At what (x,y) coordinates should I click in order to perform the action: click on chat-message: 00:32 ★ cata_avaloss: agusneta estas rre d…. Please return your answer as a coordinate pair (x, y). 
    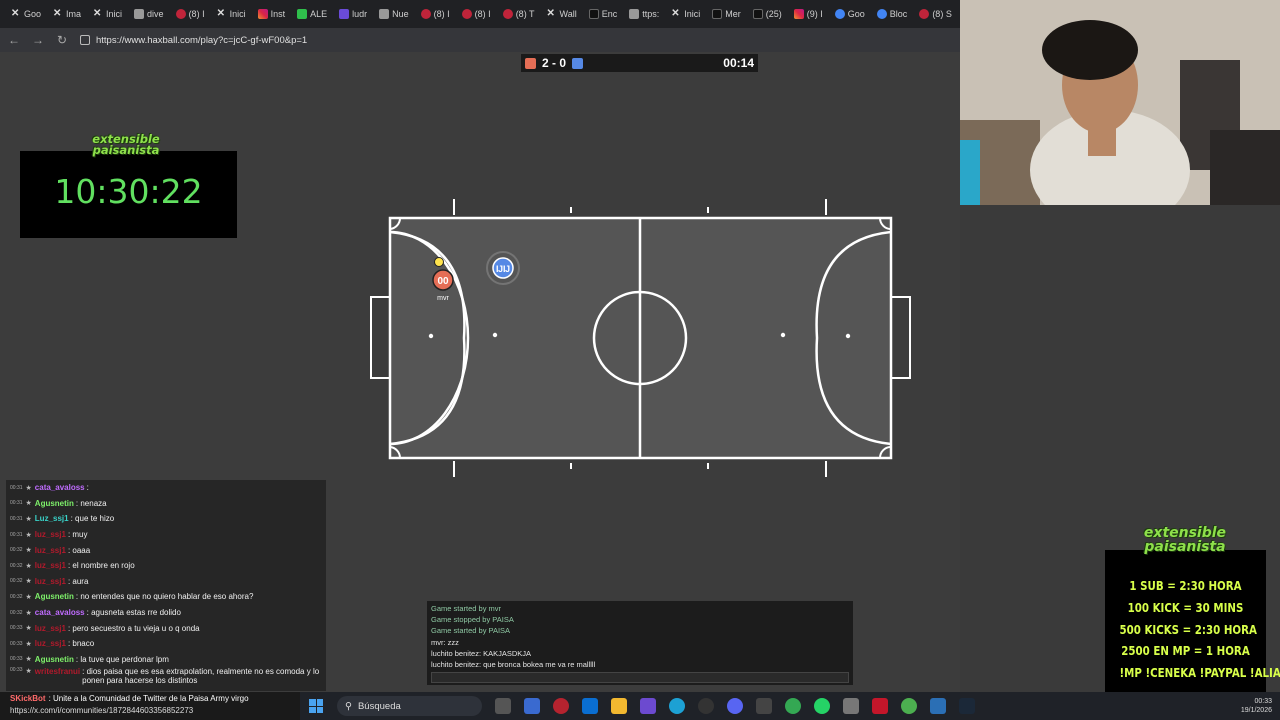
    Looking at the image, I should click on (166, 612).